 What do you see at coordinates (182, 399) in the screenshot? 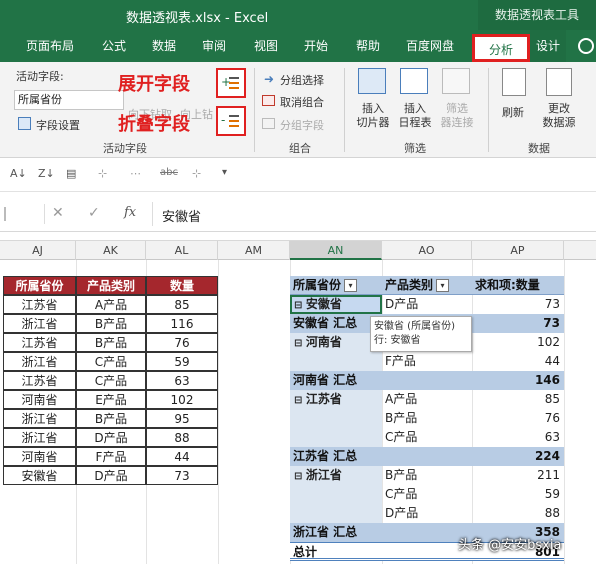
I see `source-cell: 102` at bounding box center [182, 399].